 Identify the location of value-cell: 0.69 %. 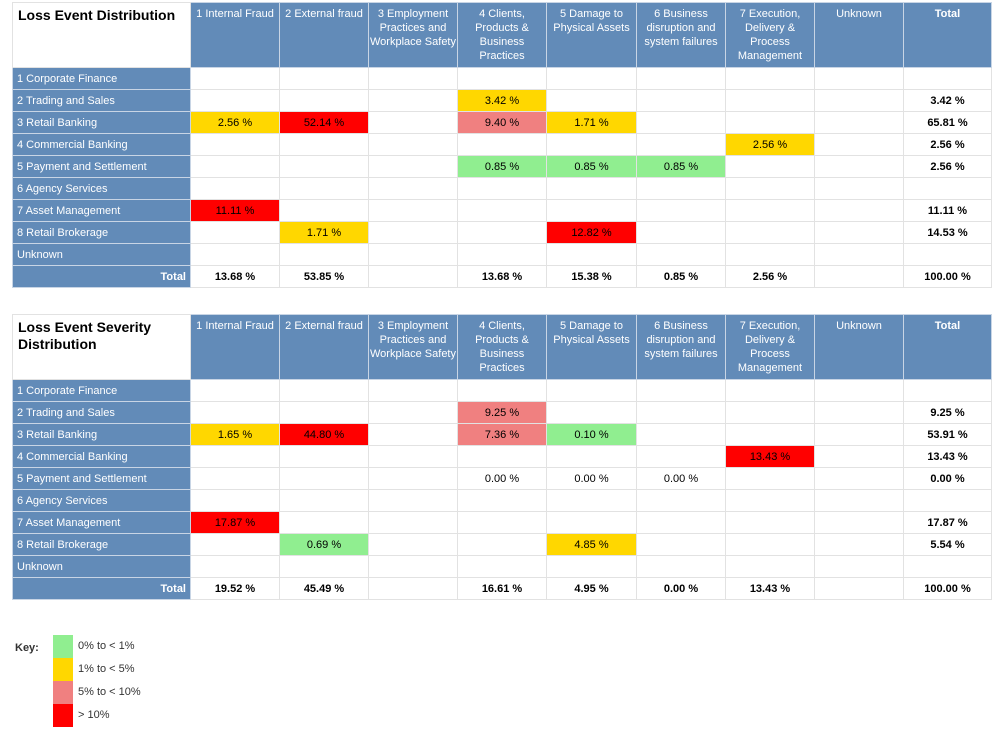
(324, 544).